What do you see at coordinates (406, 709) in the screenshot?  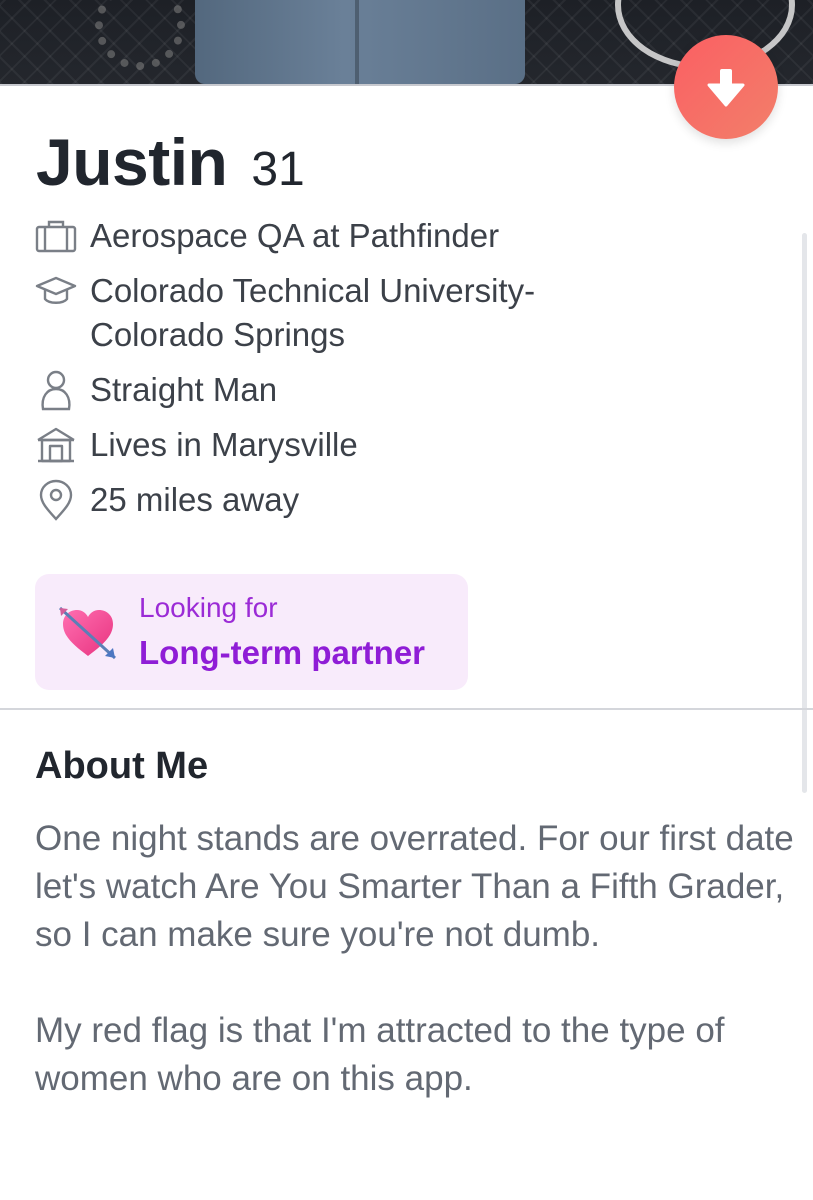 I see `section-divider` at bounding box center [406, 709].